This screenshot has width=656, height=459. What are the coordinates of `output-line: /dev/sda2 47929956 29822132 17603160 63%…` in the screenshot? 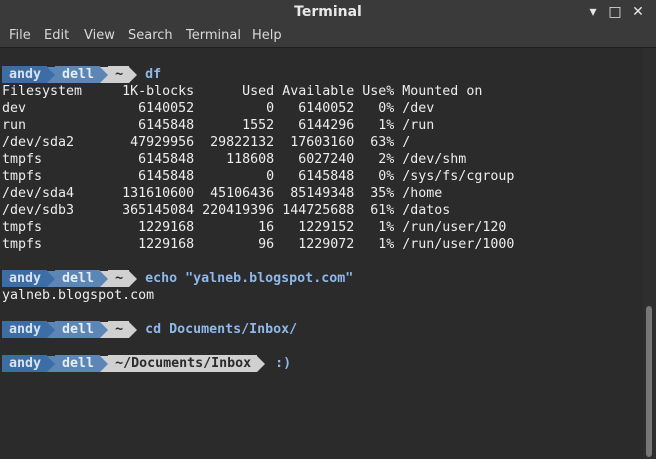 It's located at (206, 142).